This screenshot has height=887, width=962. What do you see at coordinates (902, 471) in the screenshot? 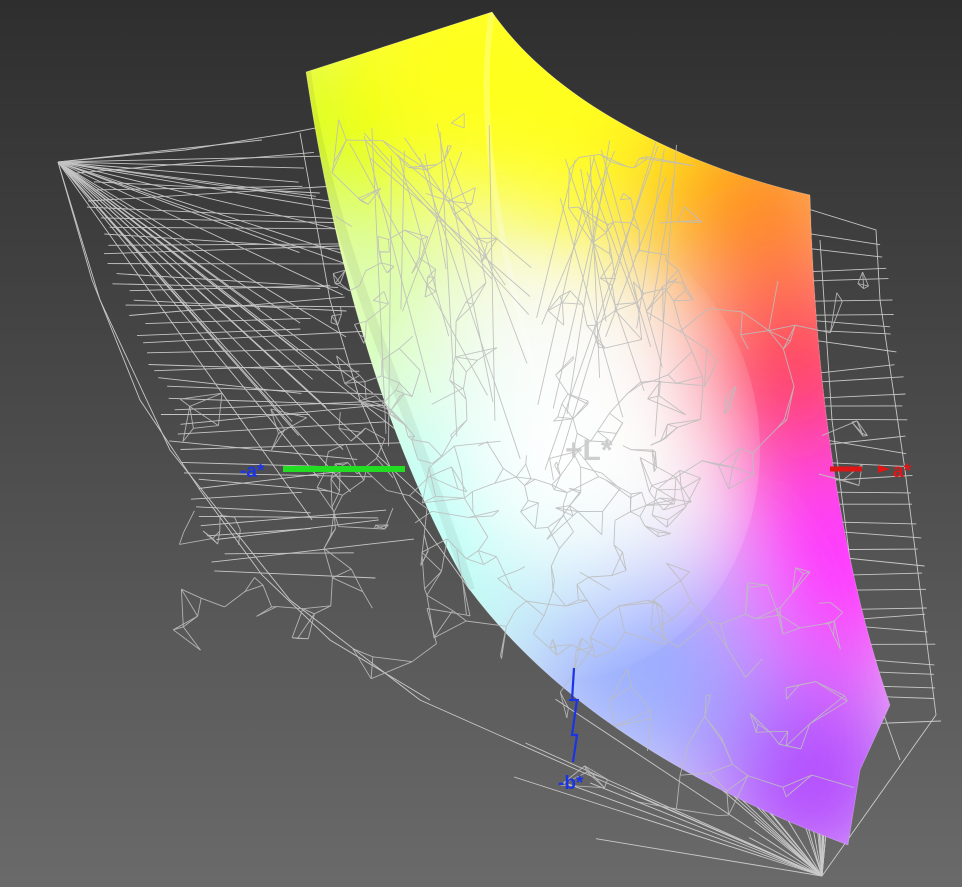
I see `pos-a-axis-label: a*` at bounding box center [902, 471].